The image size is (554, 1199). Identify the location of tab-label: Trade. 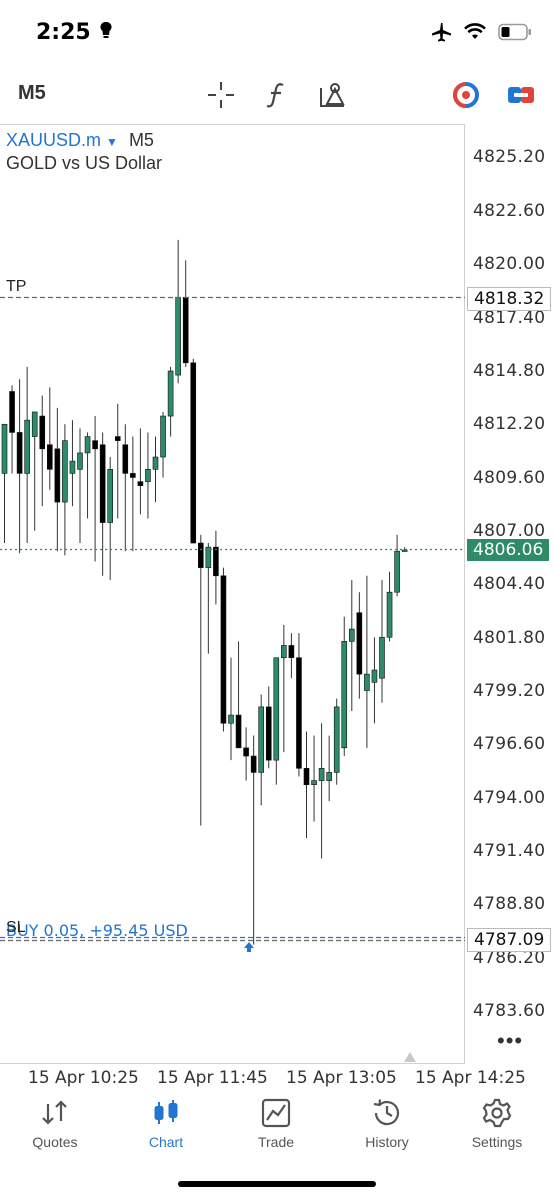
(276, 1142).